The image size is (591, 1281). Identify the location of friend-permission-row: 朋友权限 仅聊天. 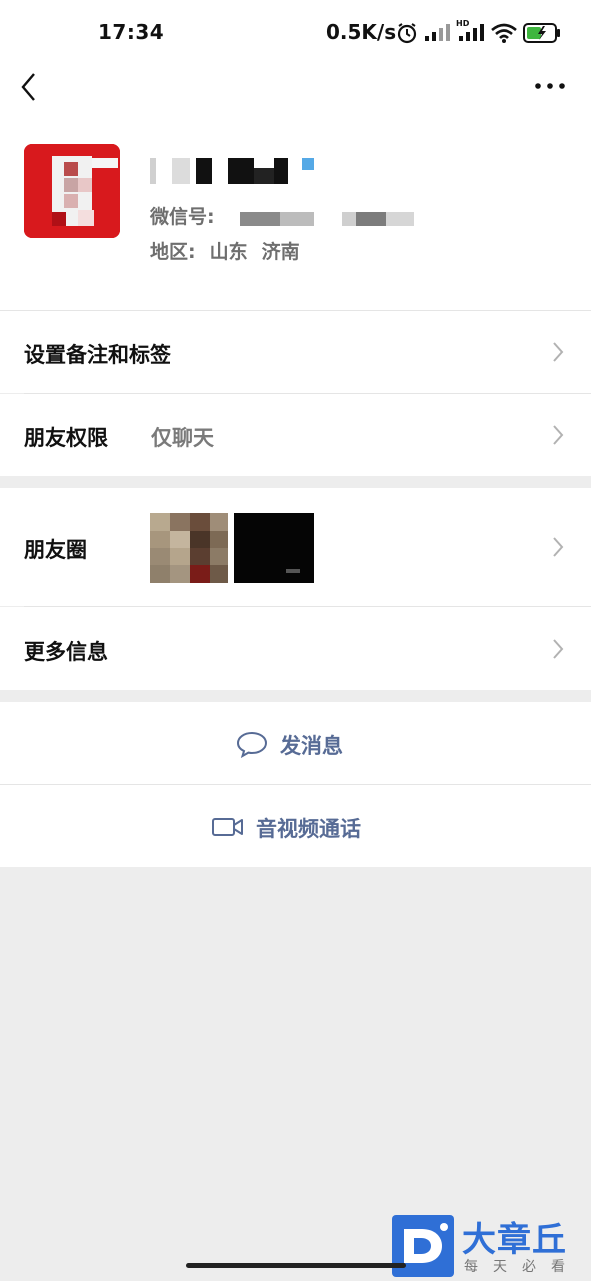
(295, 435).